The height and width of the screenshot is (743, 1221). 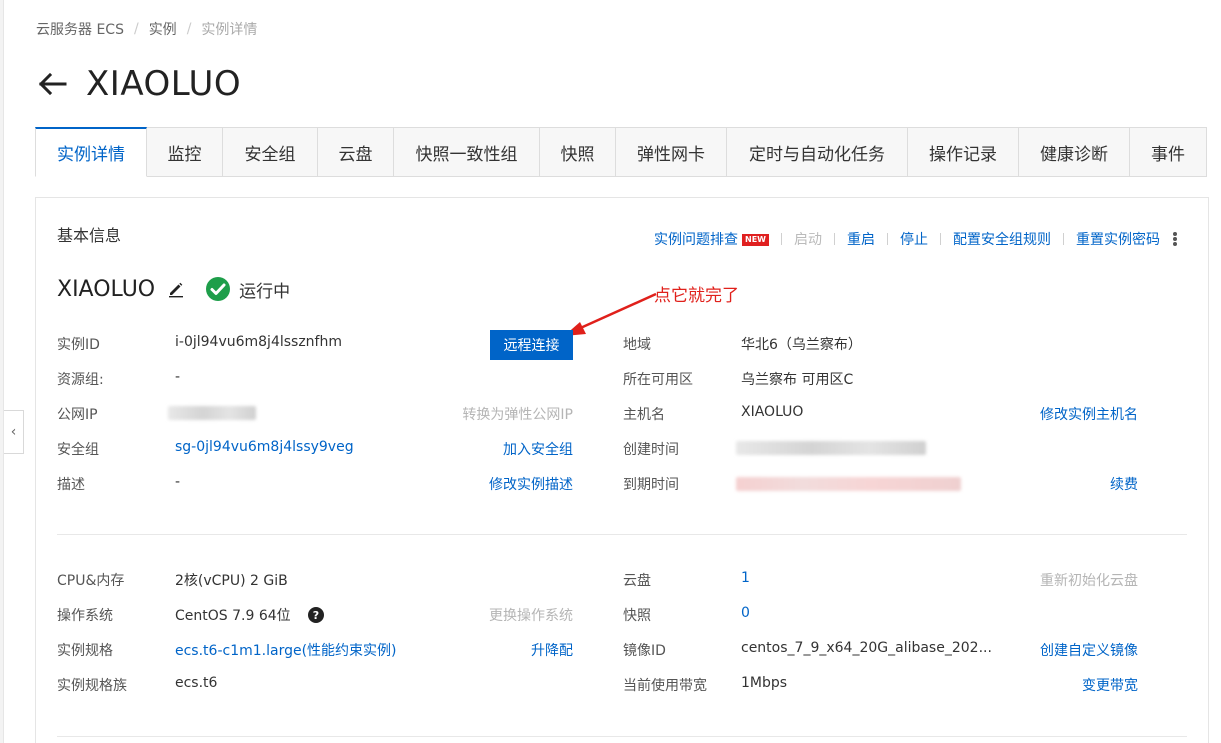 I want to click on tab-eni: 弹性网卡, so click(x=671, y=152).